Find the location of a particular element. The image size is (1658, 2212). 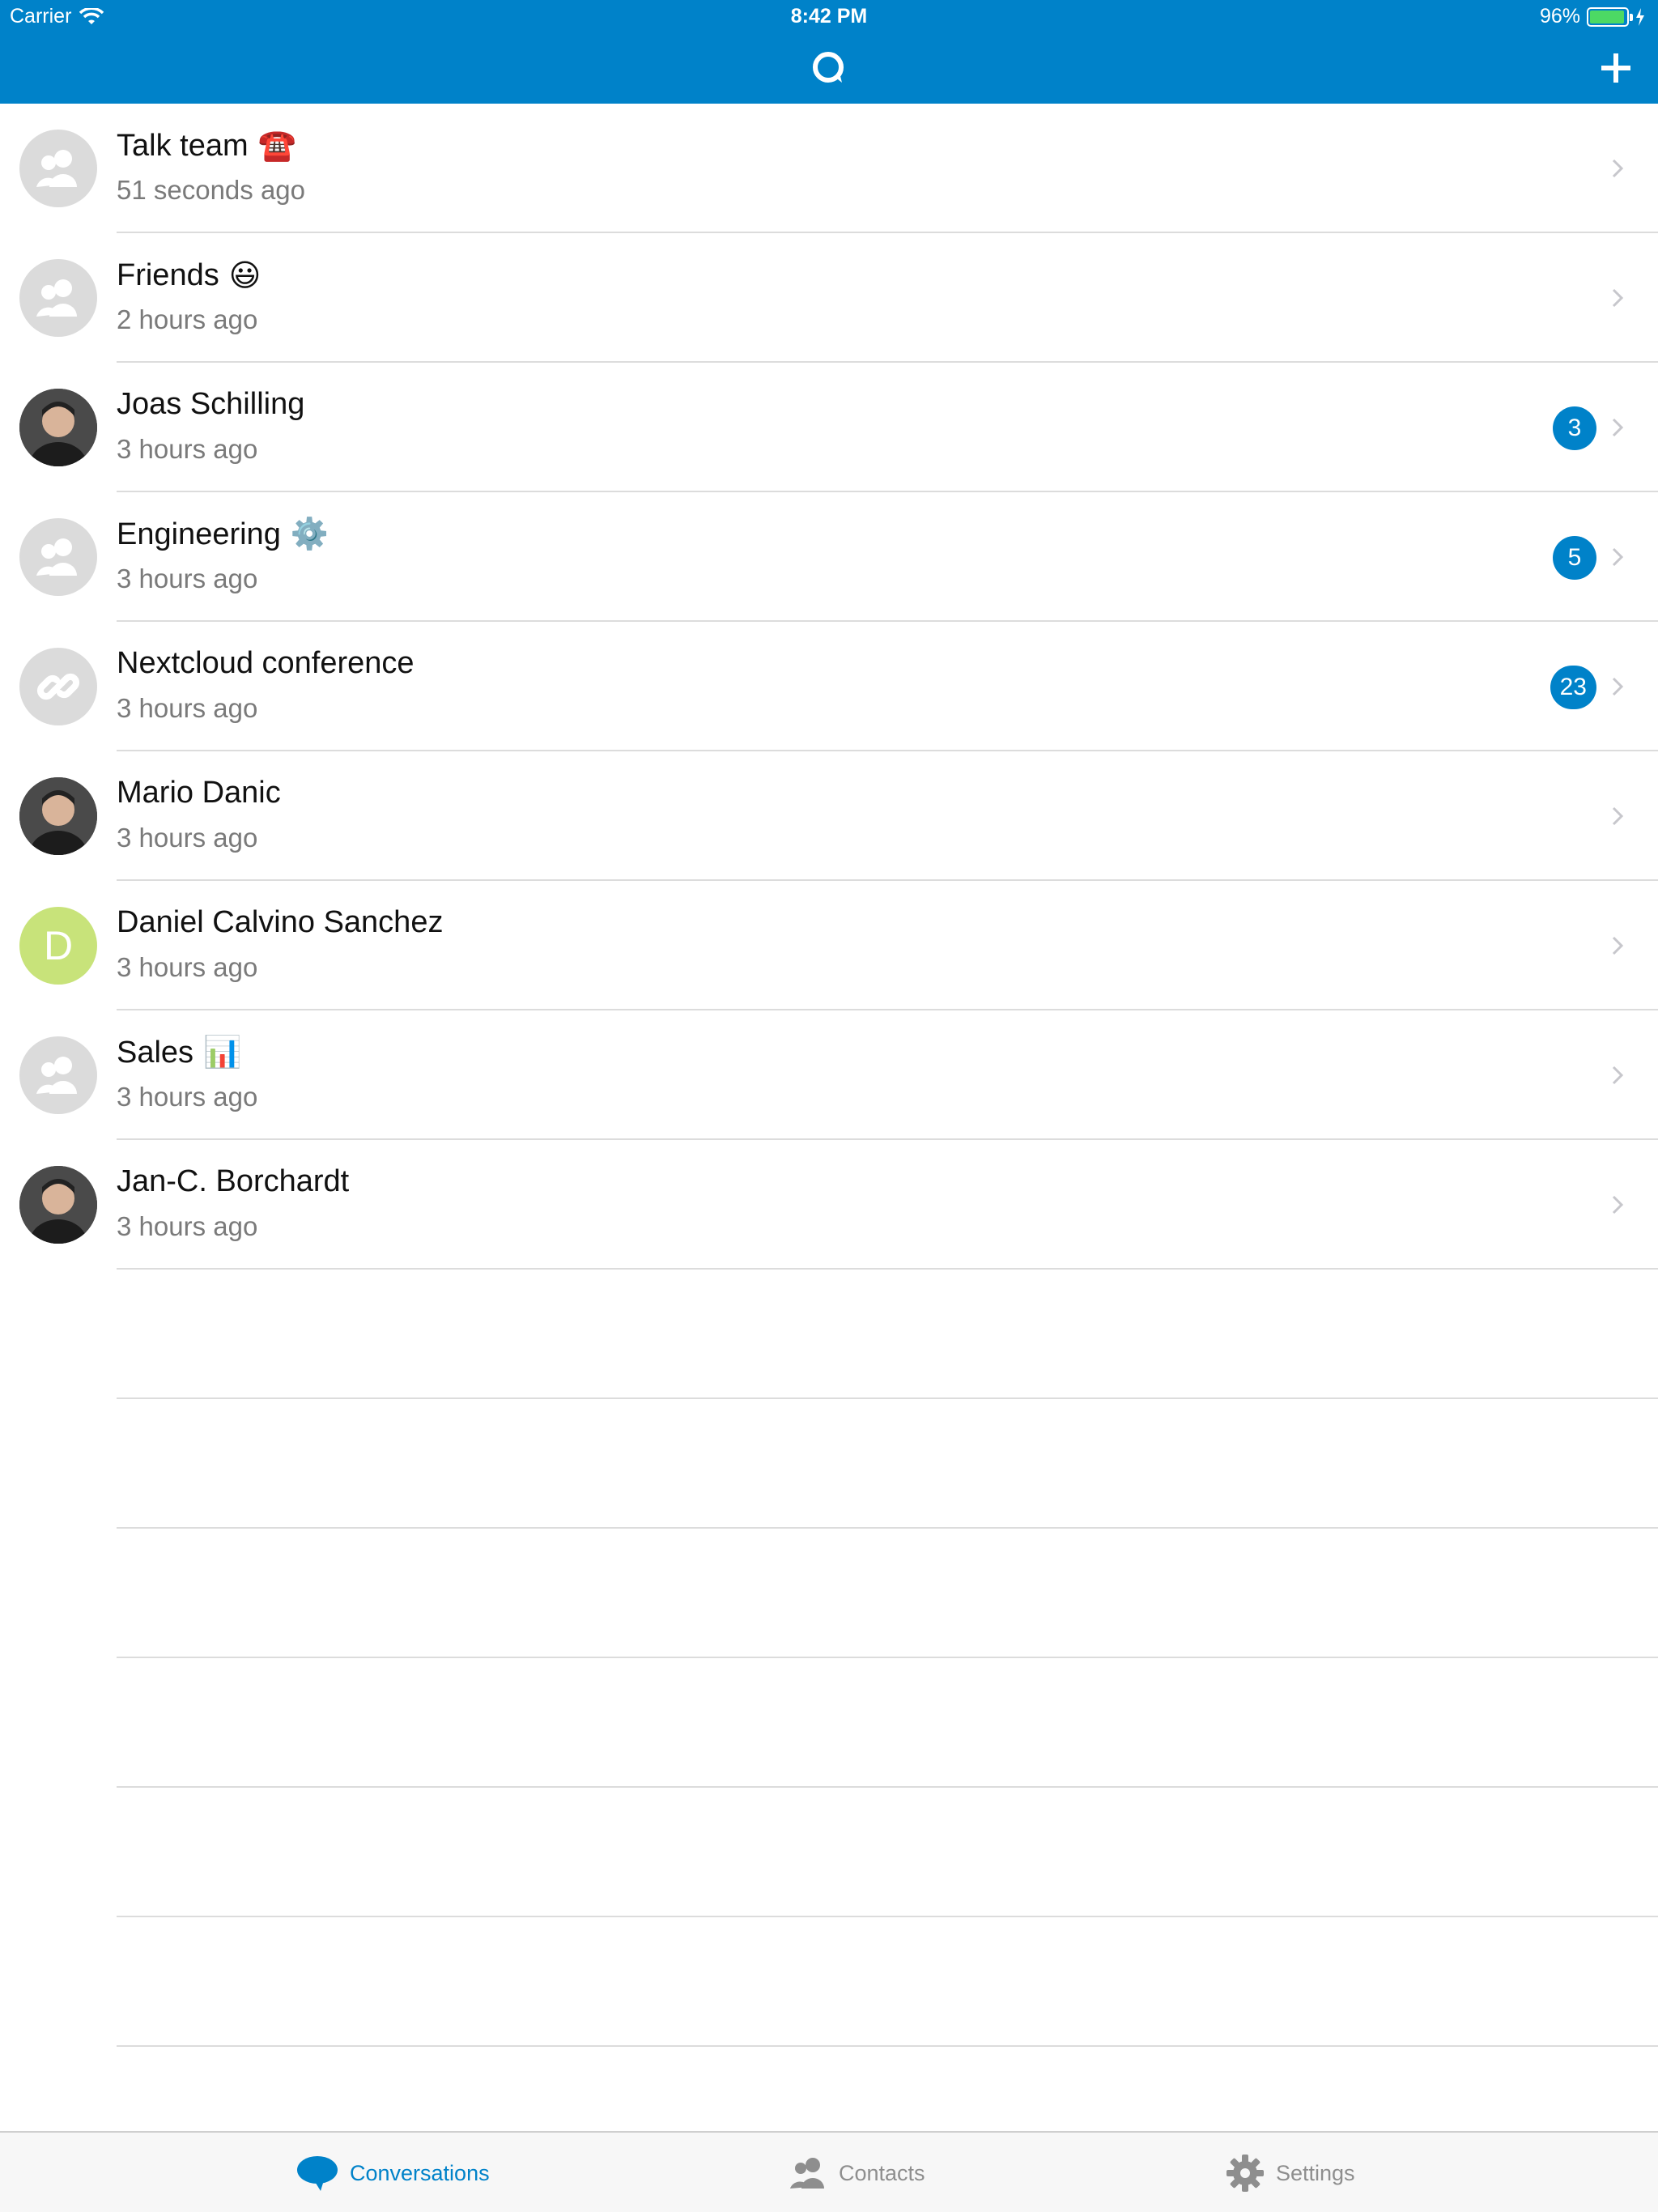

battery-percentage: 96% is located at coordinates (1559, 16).